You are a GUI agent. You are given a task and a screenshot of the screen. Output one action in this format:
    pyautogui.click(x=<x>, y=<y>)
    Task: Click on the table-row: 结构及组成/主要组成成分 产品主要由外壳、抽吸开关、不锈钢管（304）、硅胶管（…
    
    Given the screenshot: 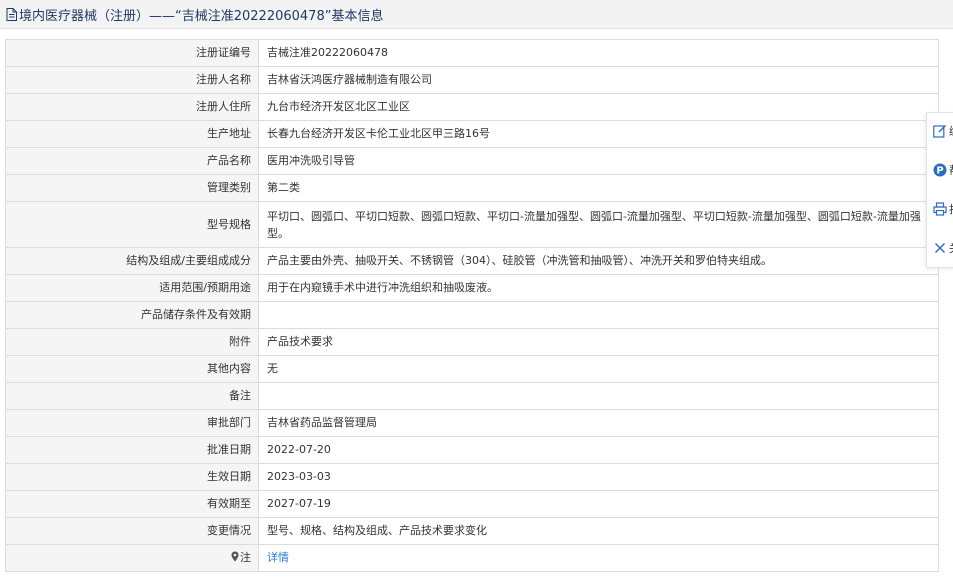 What is the action you would take?
    pyautogui.click(x=472, y=261)
    